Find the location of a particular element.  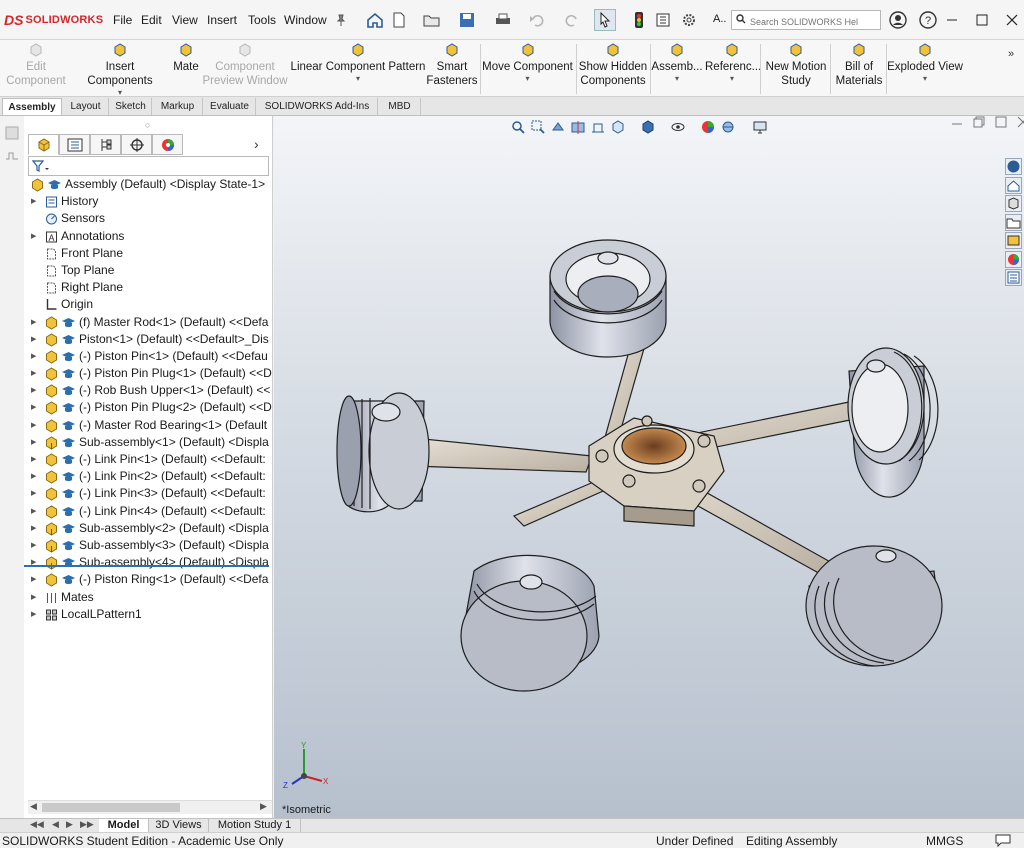

exploded-view-button: Exploded View ▾ is located at coordinates (925, 68).